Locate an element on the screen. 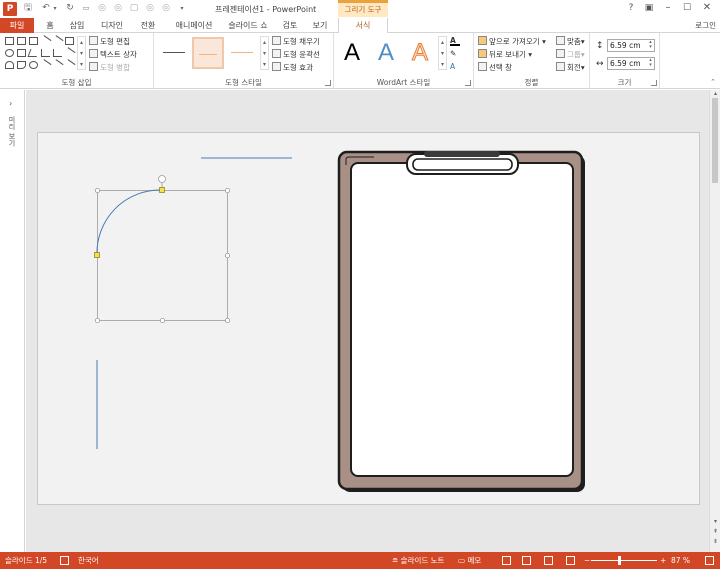 The height and width of the screenshot is (569, 720). slide-sorter-icon is located at coordinates (526, 560).